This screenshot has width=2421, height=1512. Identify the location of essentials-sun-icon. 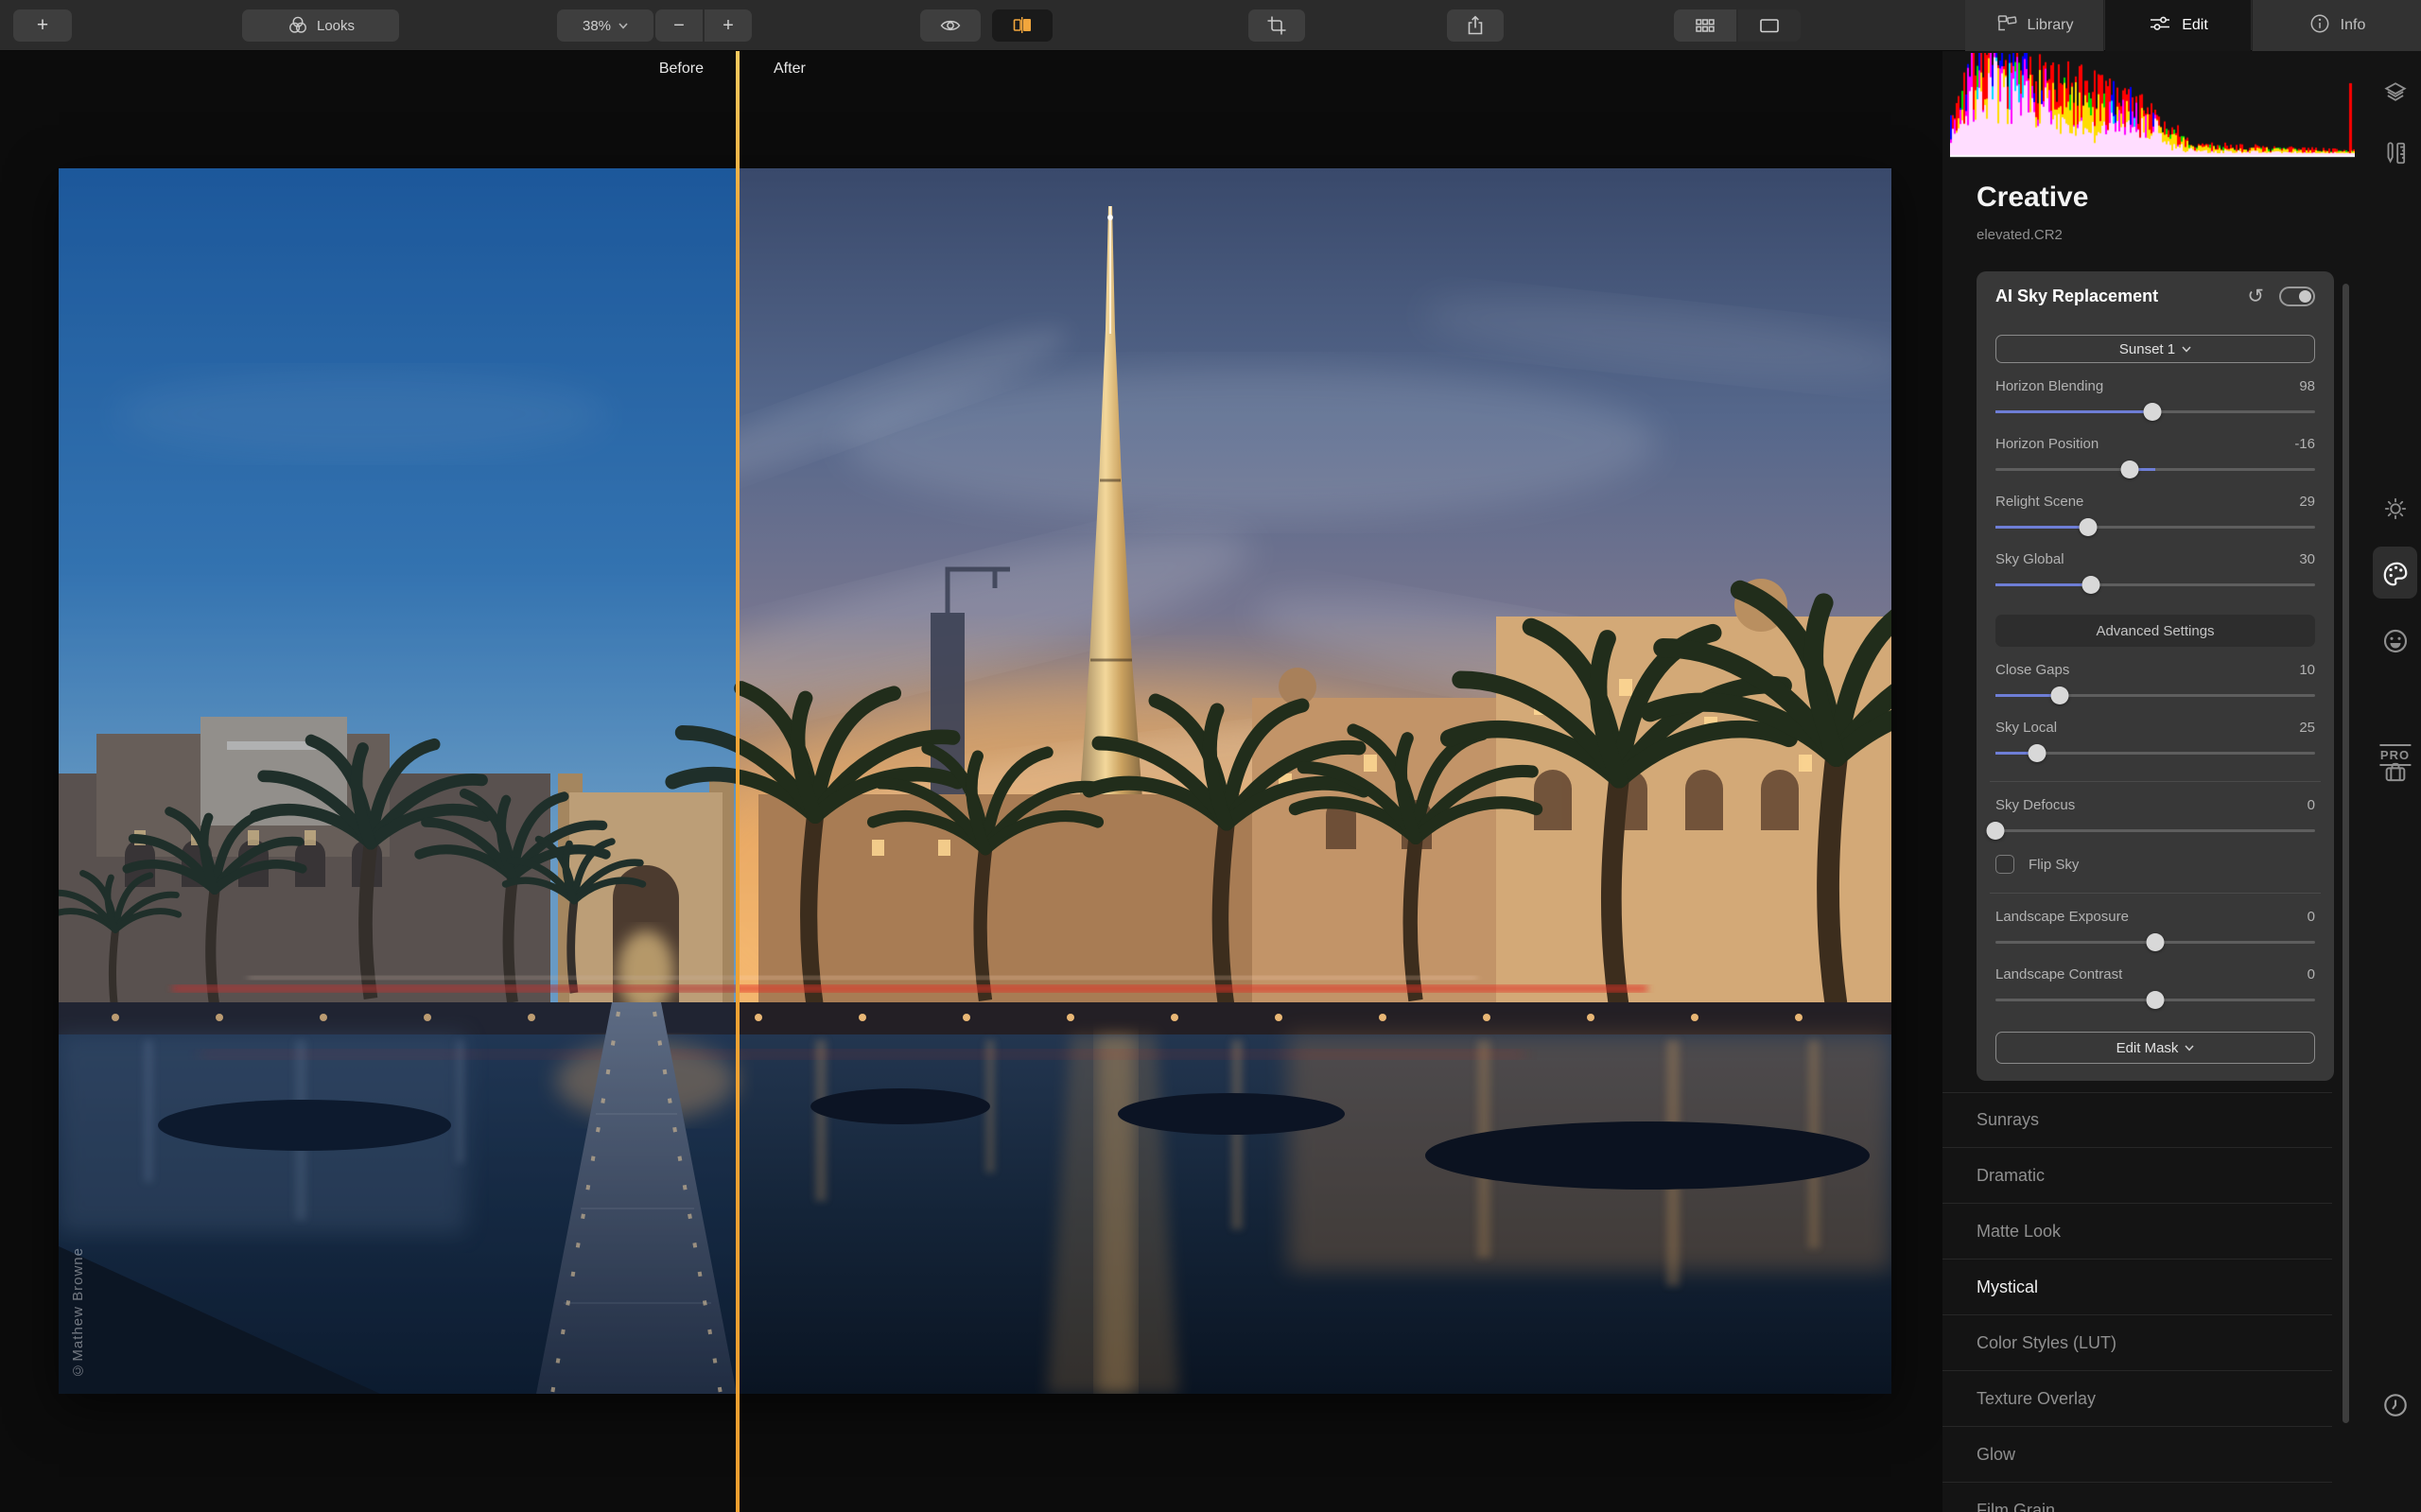
(2395, 508).